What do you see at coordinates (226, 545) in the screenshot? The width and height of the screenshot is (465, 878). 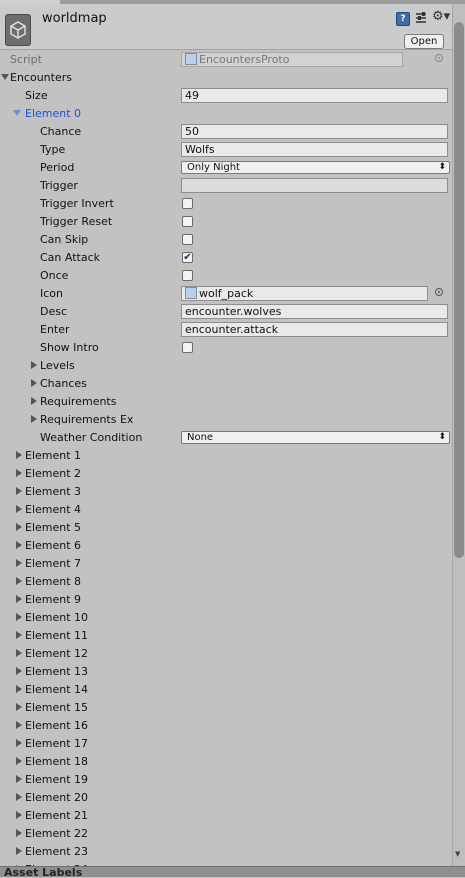 I see `element-row: Element 6` at bounding box center [226, 545].